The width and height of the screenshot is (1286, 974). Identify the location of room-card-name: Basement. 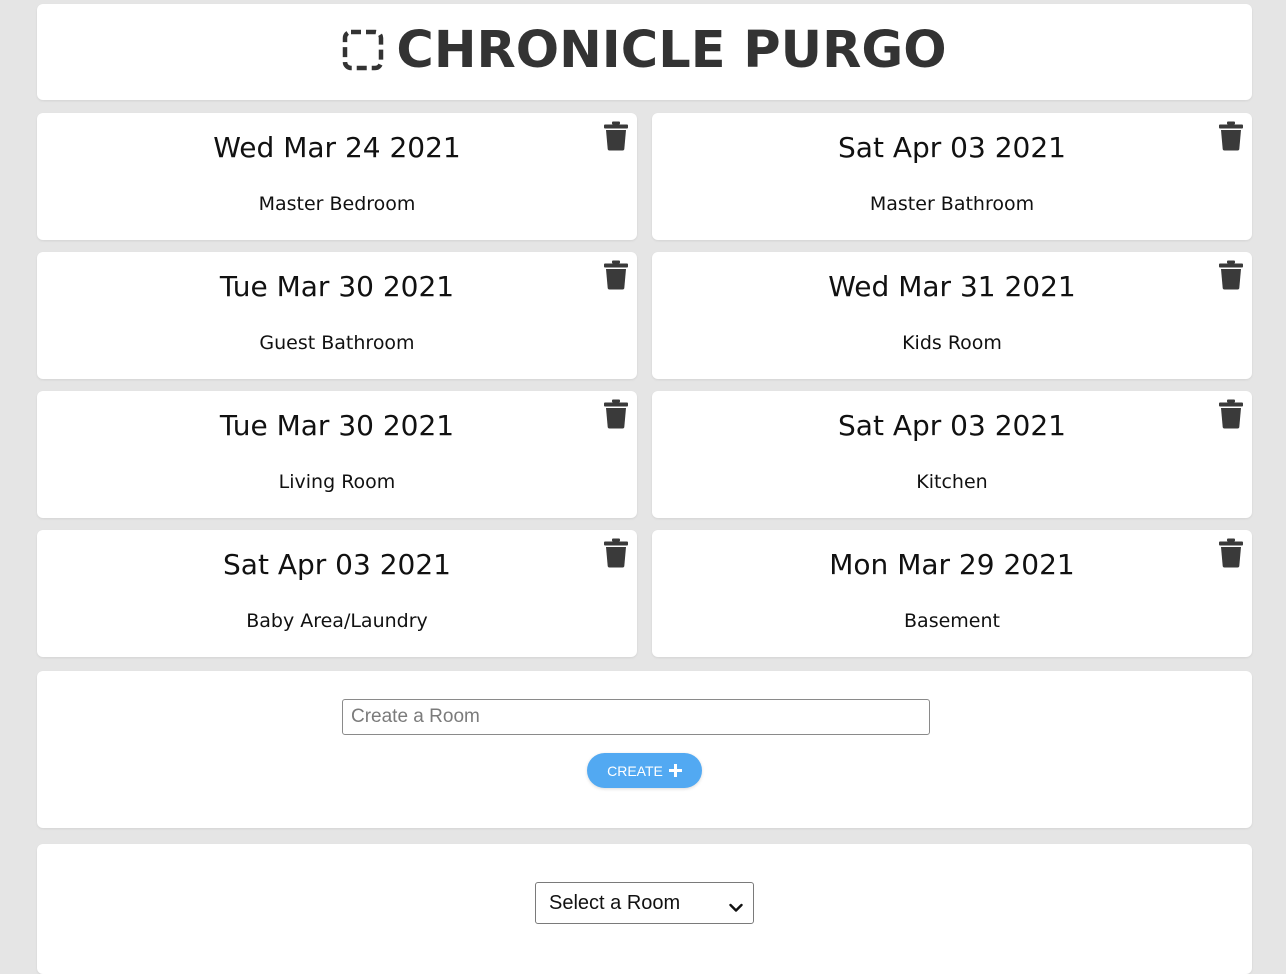
(952, 621).